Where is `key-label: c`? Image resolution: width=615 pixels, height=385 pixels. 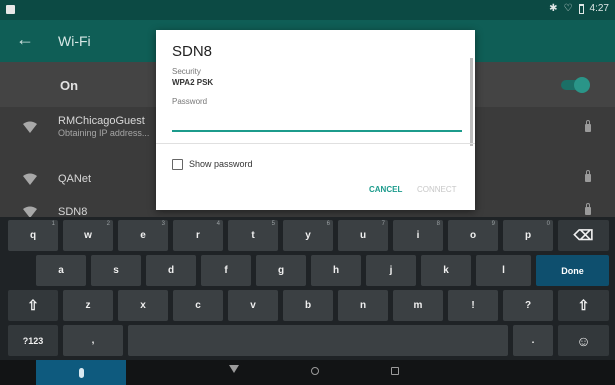
key-label: c is located at coordinates (198, 305).